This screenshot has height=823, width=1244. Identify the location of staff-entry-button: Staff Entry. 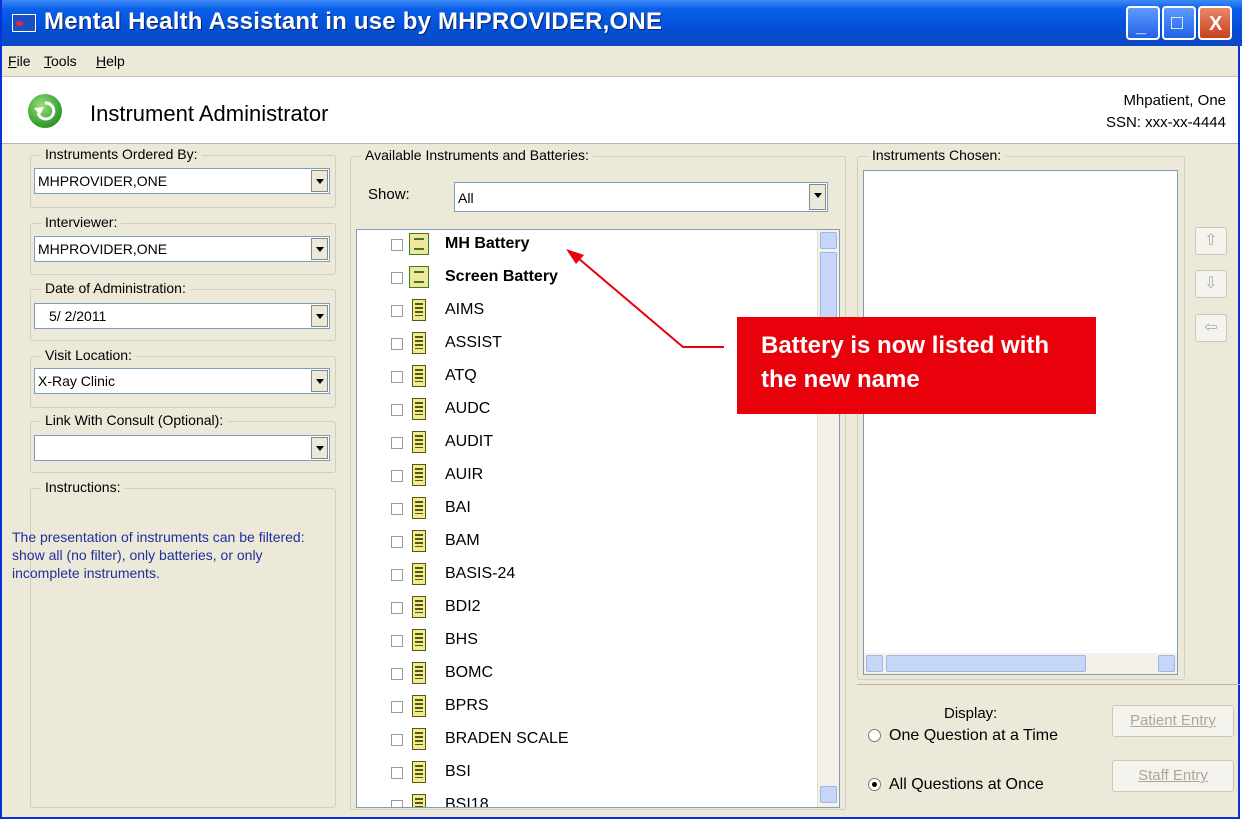
(1173, 776).